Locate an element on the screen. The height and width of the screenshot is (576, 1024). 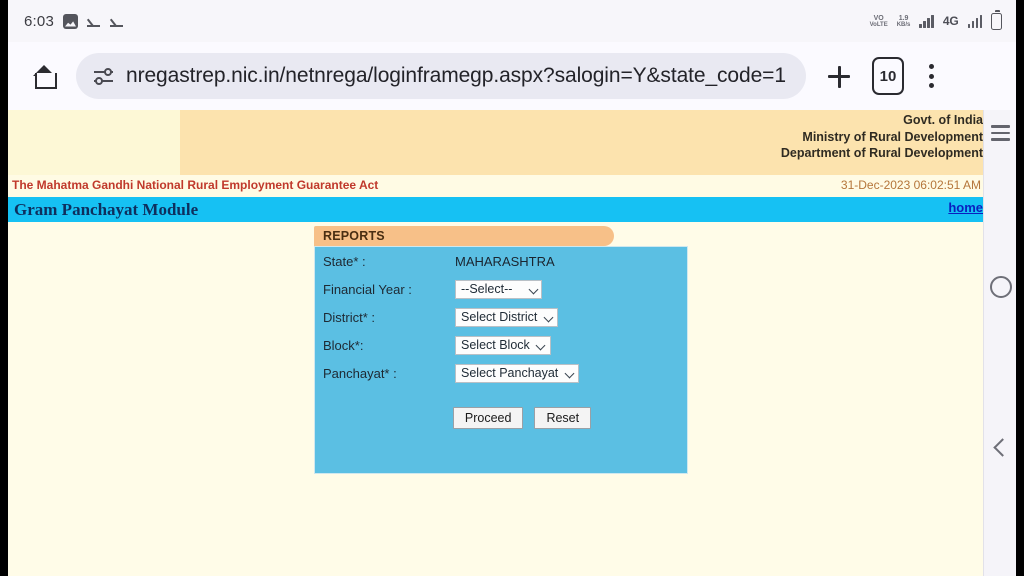
govt-line-1: Govt. of India is located at coordinates (943, 120).